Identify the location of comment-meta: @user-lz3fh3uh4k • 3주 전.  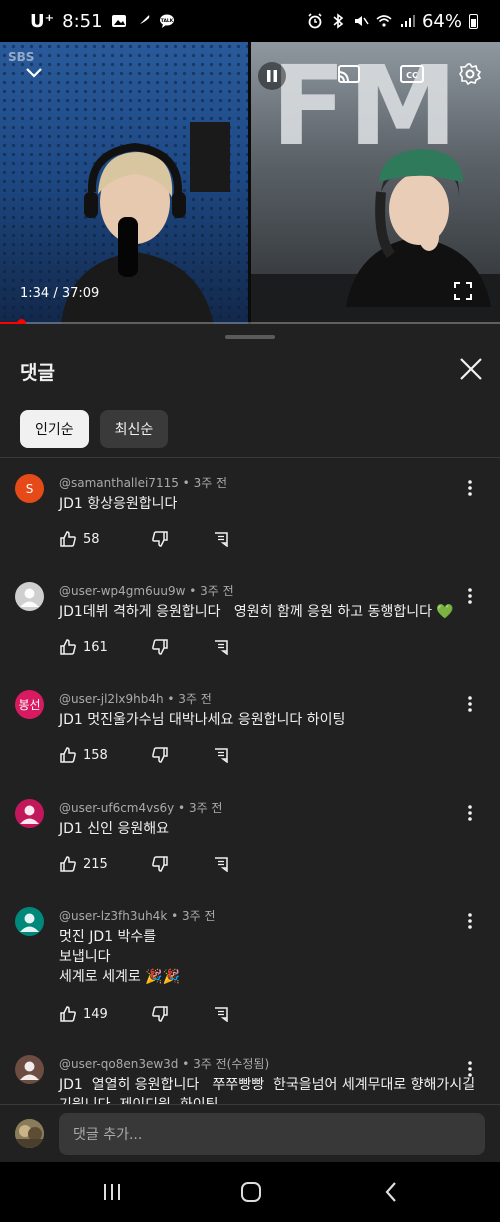
(137, 915).